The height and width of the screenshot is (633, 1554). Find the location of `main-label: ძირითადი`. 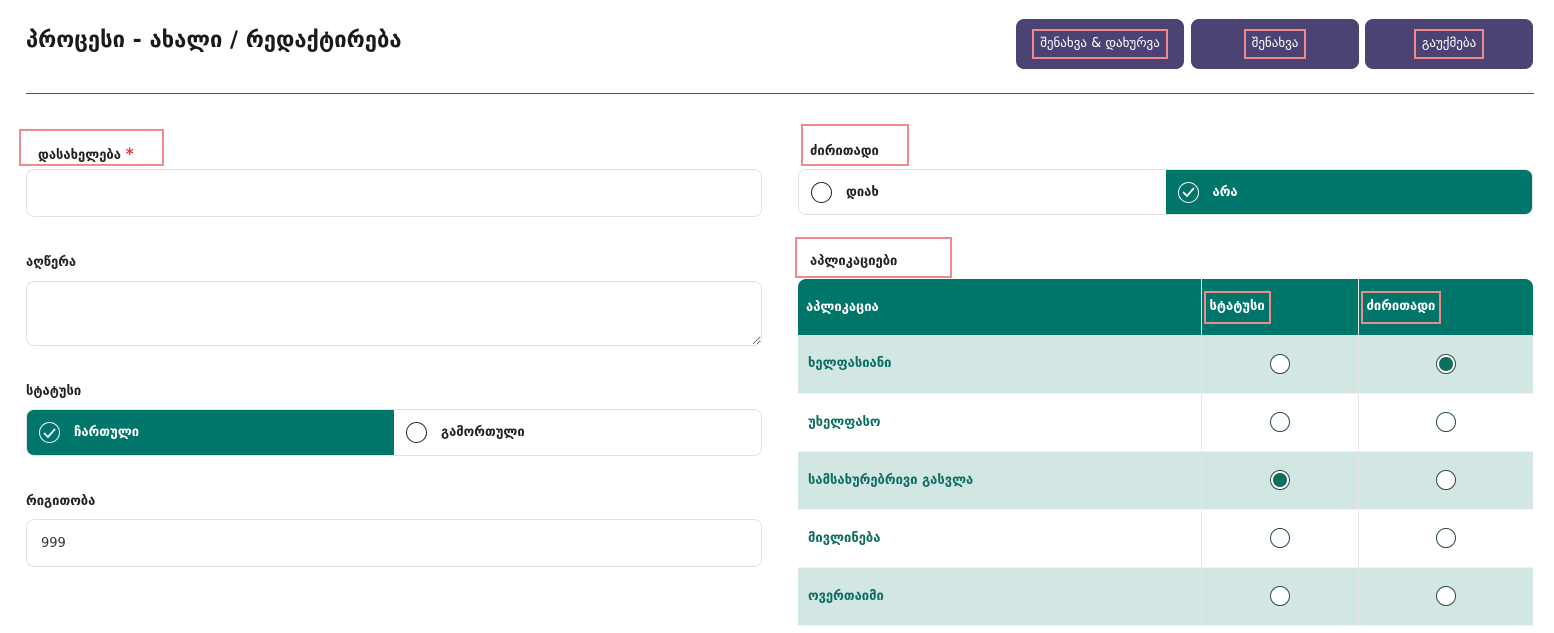

main-label: ძირითადი is located at coordinates (844, 151).